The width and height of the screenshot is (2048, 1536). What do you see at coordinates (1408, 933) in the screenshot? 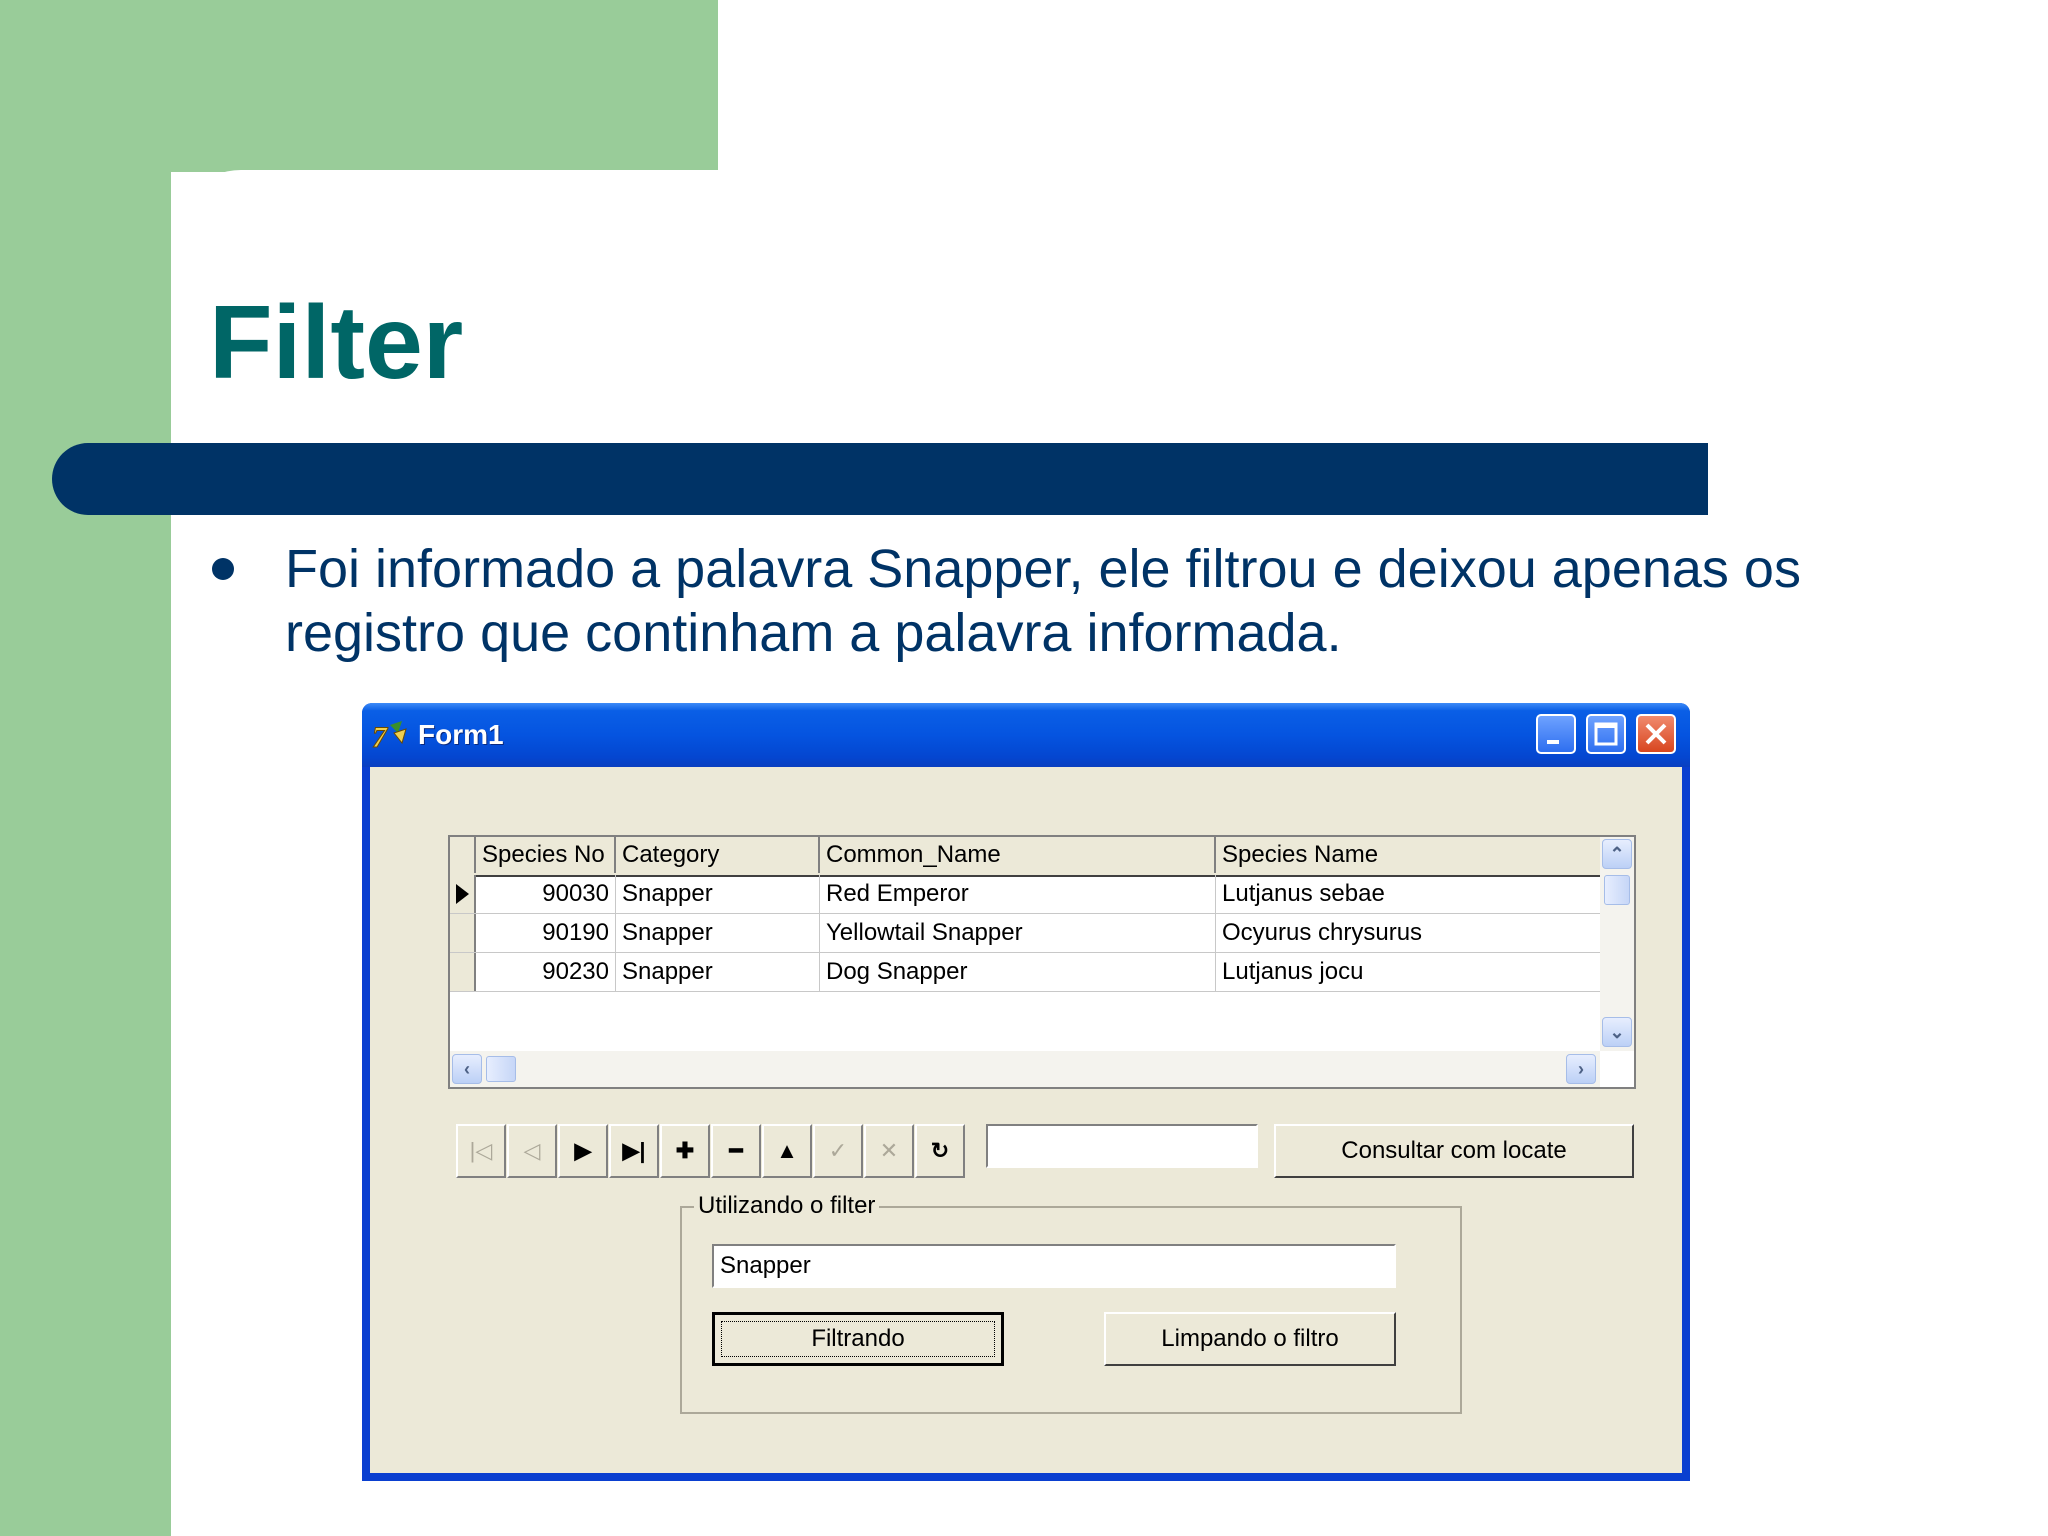
I see `cell-species-name: Ocyurus chrysurus` at bounding box center [1408, 933].